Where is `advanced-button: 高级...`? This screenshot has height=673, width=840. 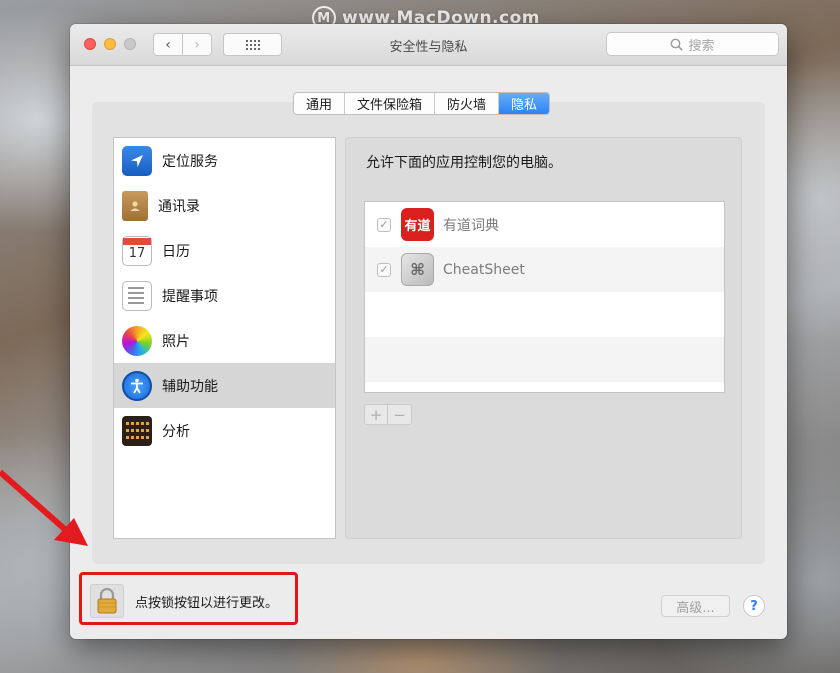 advanced-button: 高级... is located at coordinates (695, 606).